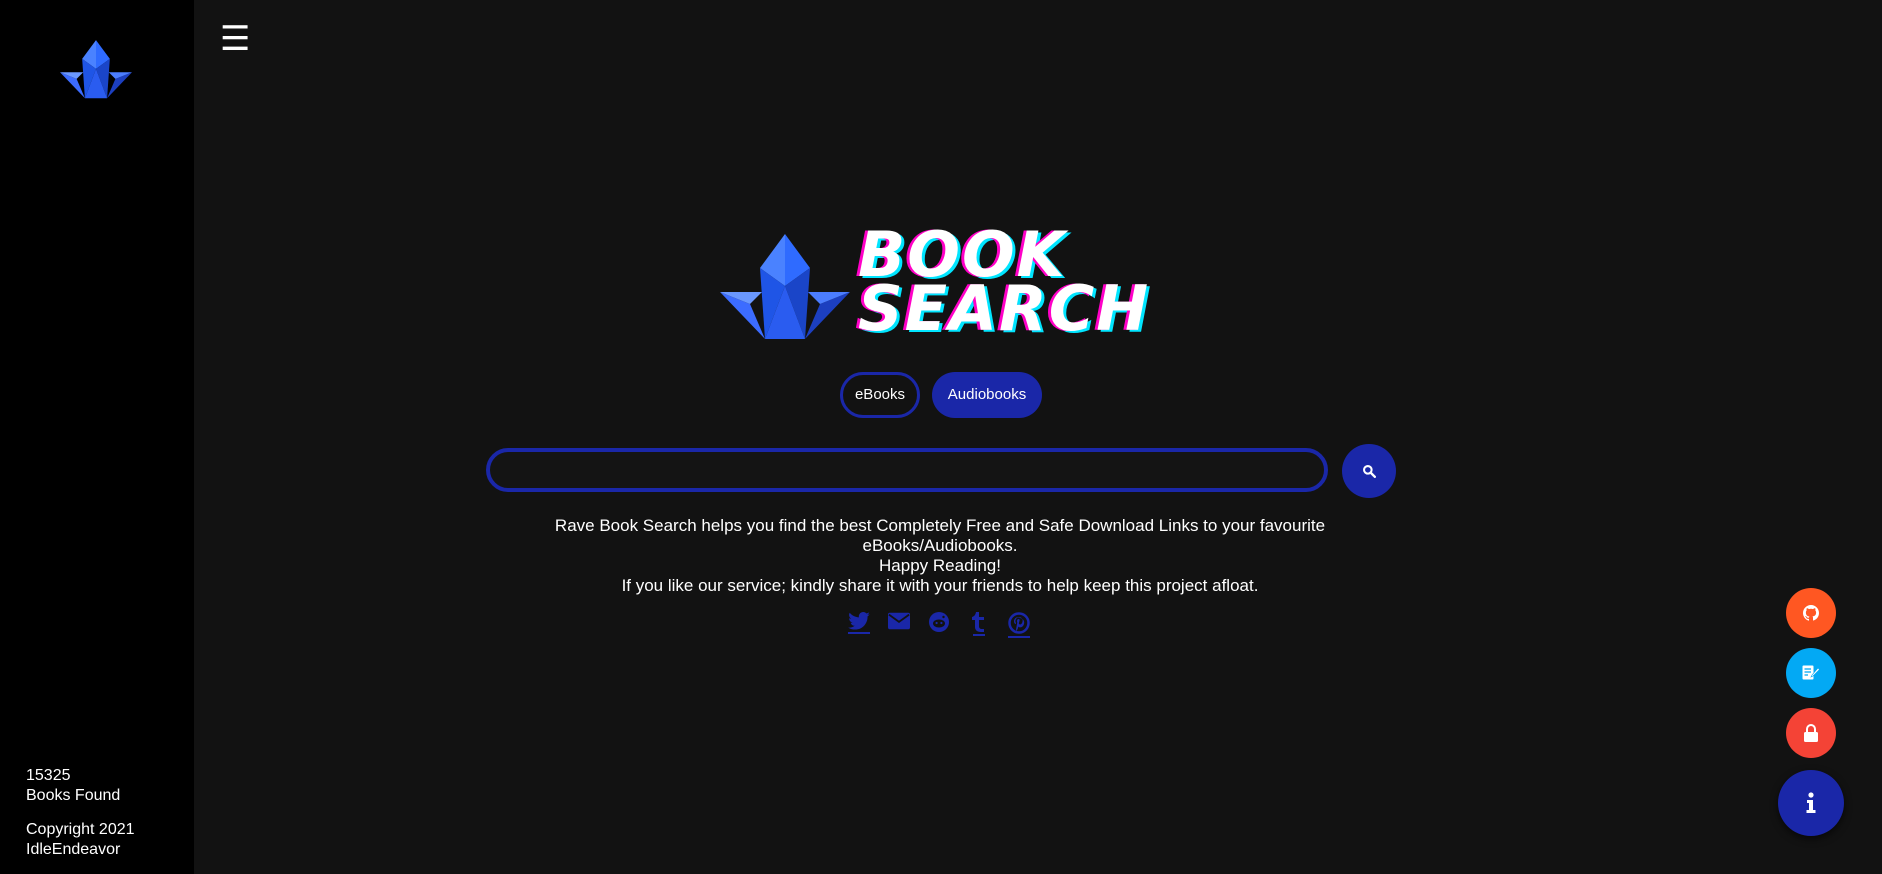 The image size is (1882, 874). I want to click on lock-icon, so click(1811, 733).